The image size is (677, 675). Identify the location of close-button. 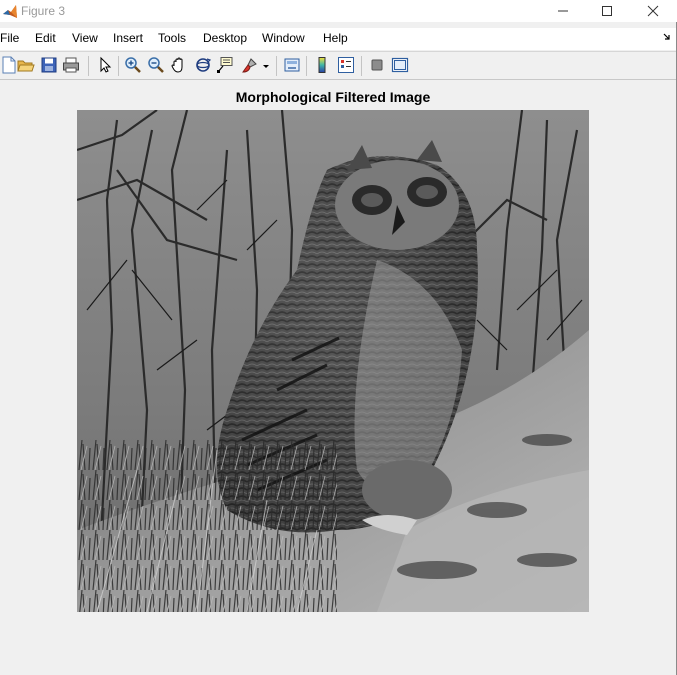
(653, 11).